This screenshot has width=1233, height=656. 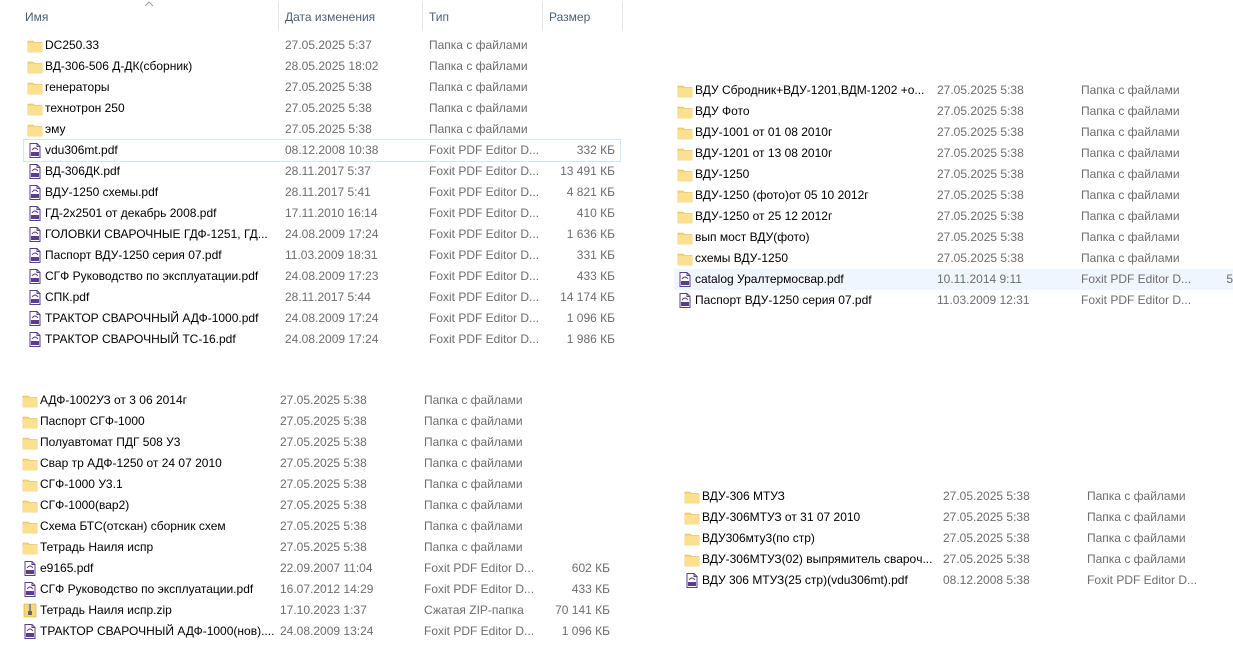 I want to click on file-name: ВДУ306мту3(по стр), so click(x=758, y=538).